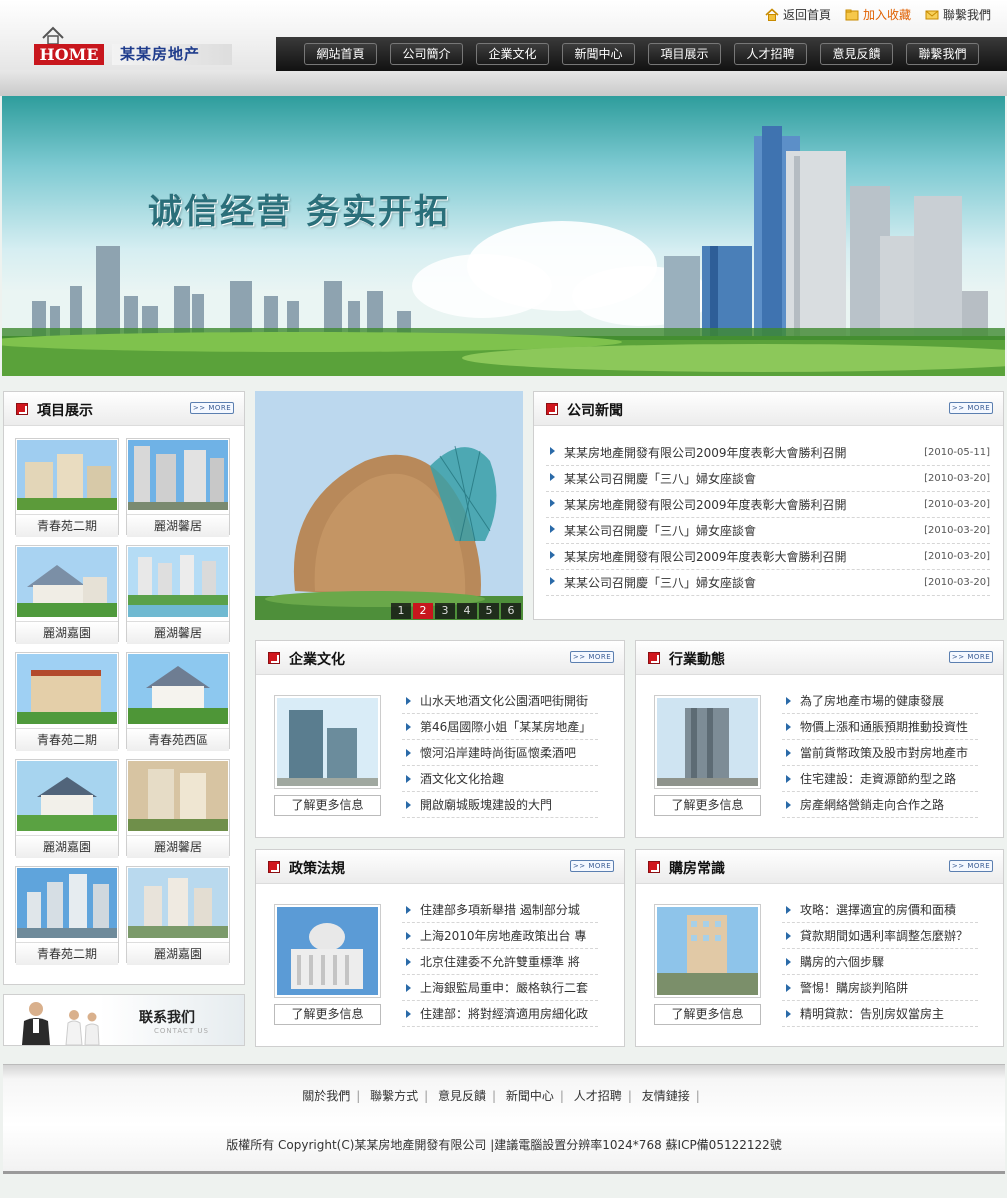 The width and height of the screenshot is (1007, 1198). I want to click on buying-tip-item: 購房的六個步驟, so click(880, 962).